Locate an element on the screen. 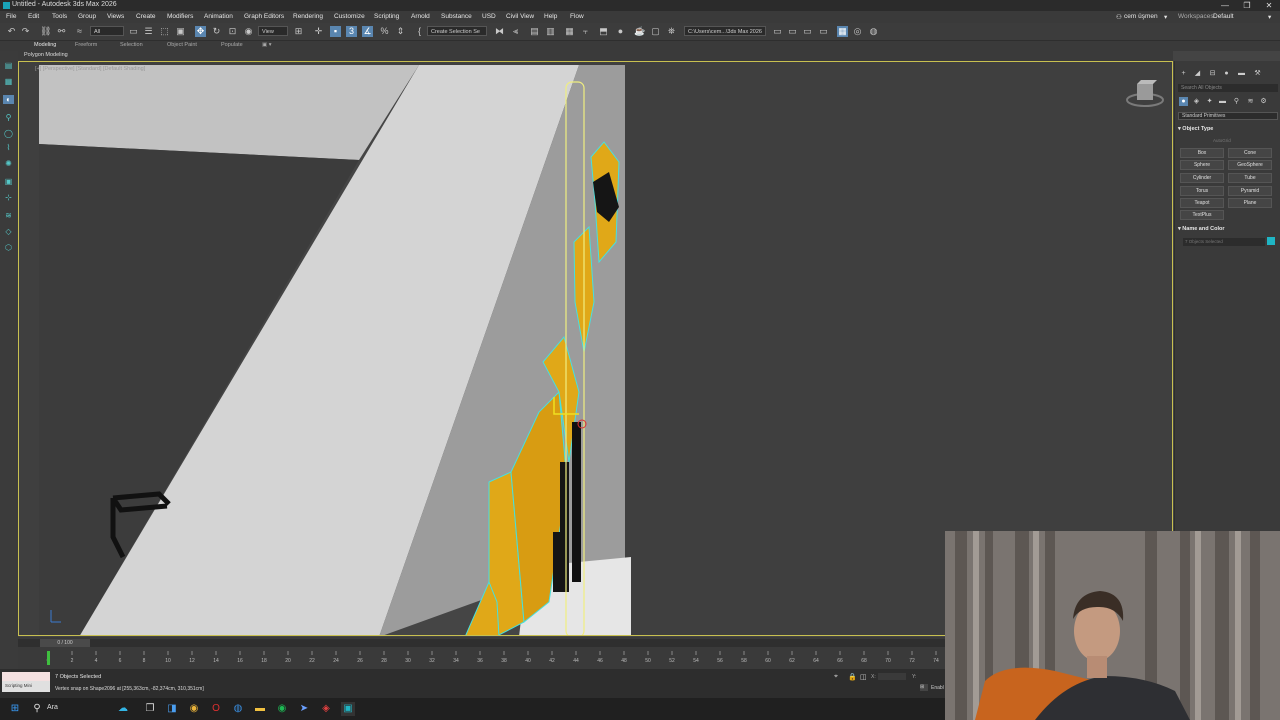 Image resolution: width=1280 pixels, height=720 pixels. telegram-icon: ➤ is located at coordinates (304, 709).